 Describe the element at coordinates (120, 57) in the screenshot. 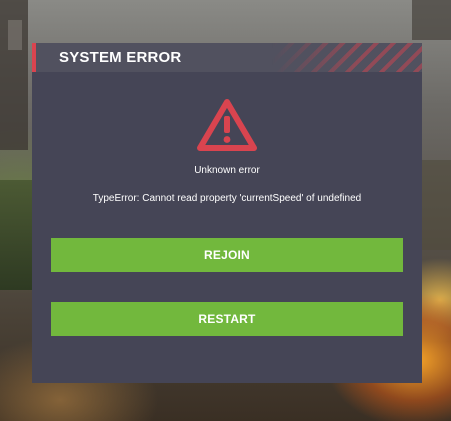

I see `dialog-title: SYSTEM ERROR` at that location.